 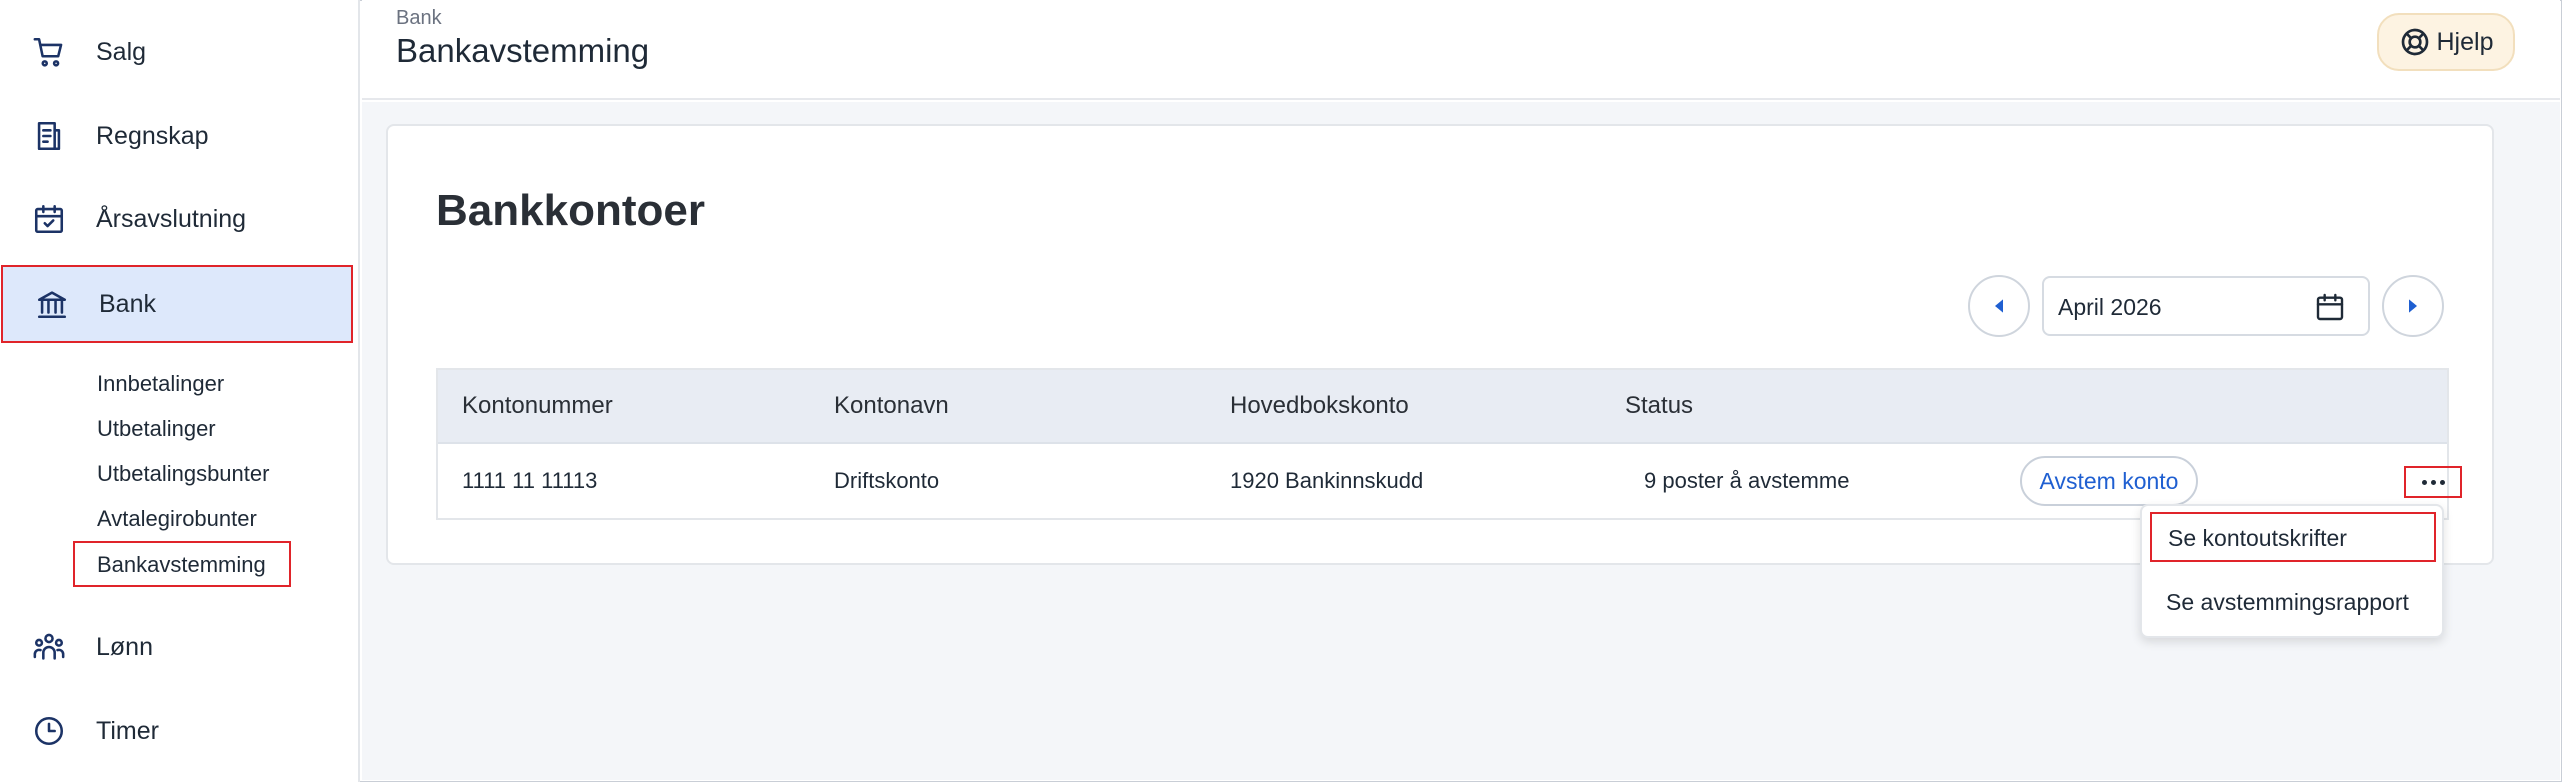 What do you see at coordinates (2206, 306) in the screenshot?
I see `month-picker: April 2026` at bounding box center [2206, 306].